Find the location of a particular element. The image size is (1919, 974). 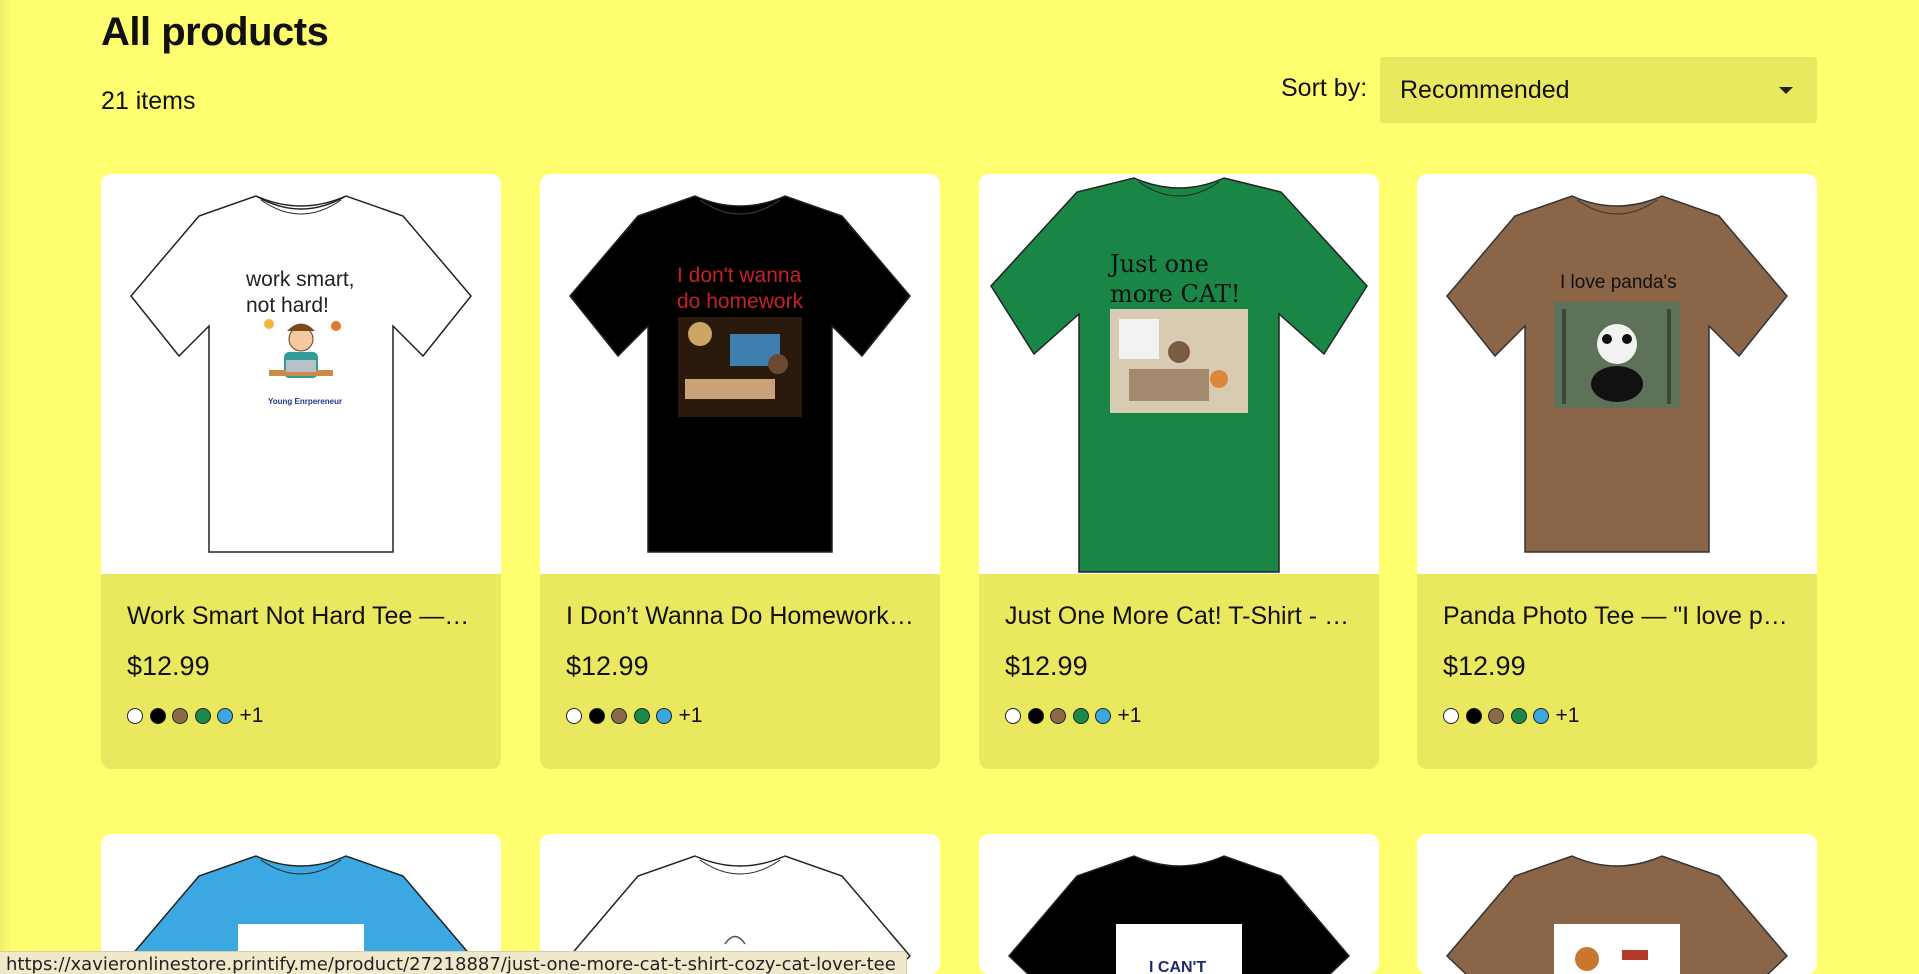

product-image: work smart, not hard! Young Enrpereneur is located at coordinates (301, 374).